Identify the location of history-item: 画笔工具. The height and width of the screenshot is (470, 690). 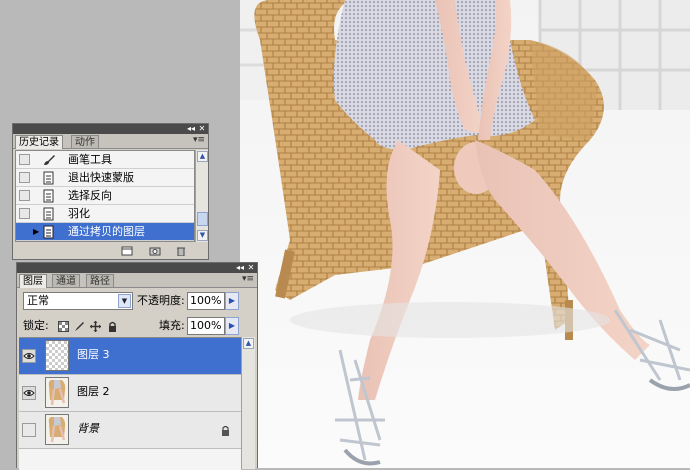
(105, 160).